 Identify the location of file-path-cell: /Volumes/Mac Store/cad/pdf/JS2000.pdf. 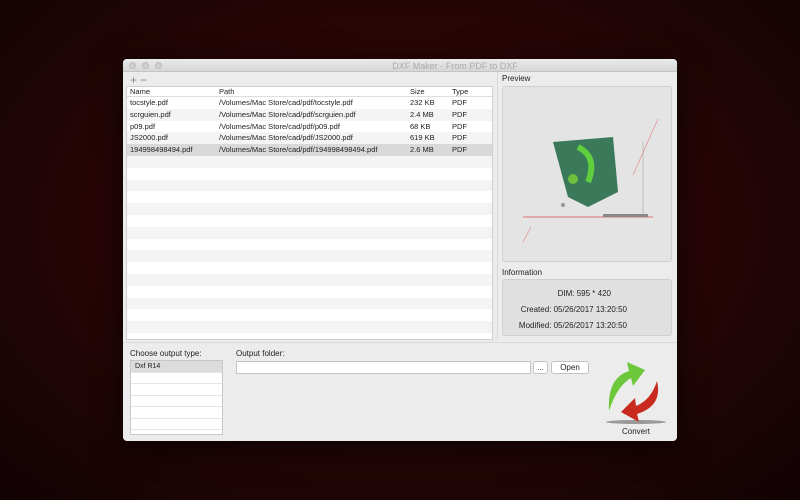
(286, 138).